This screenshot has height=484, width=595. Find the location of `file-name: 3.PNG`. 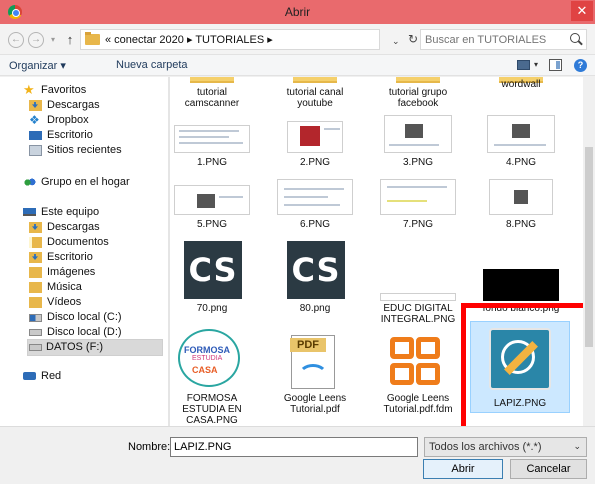

file-name: 3.PNG is located at coordinates (417, 162).